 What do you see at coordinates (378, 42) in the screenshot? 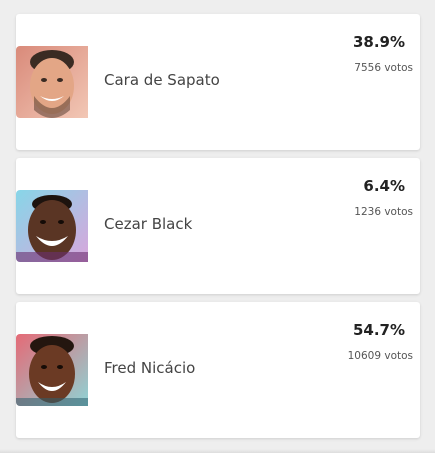
I see `vote-percentage: 38.9%` at bounding box center [378, 42].